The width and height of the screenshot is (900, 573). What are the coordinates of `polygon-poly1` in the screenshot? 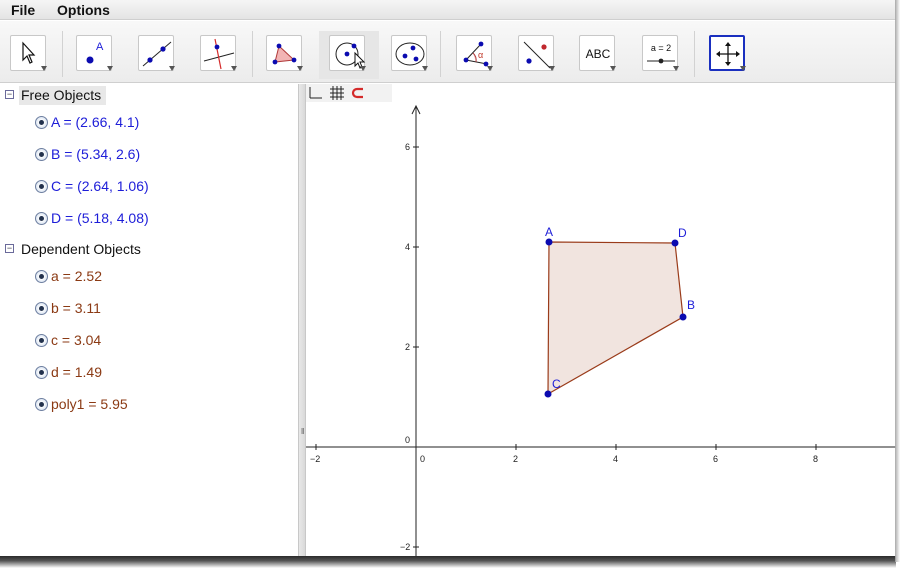 It's located at (615, 318).